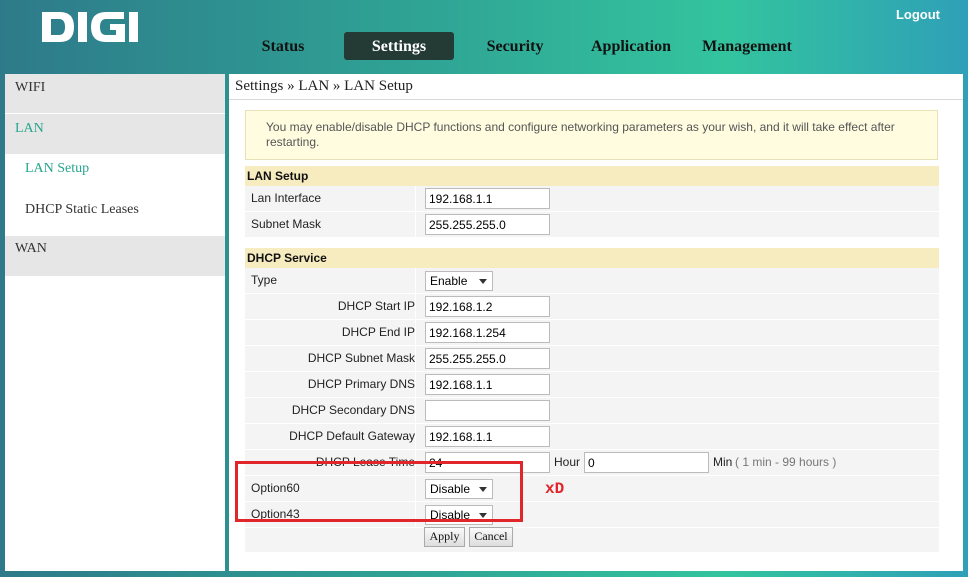 This screenshot has height=577, width=968. I want to click on lease-range-hint: ( 1 min - 99 hours ), so click(786, 462).